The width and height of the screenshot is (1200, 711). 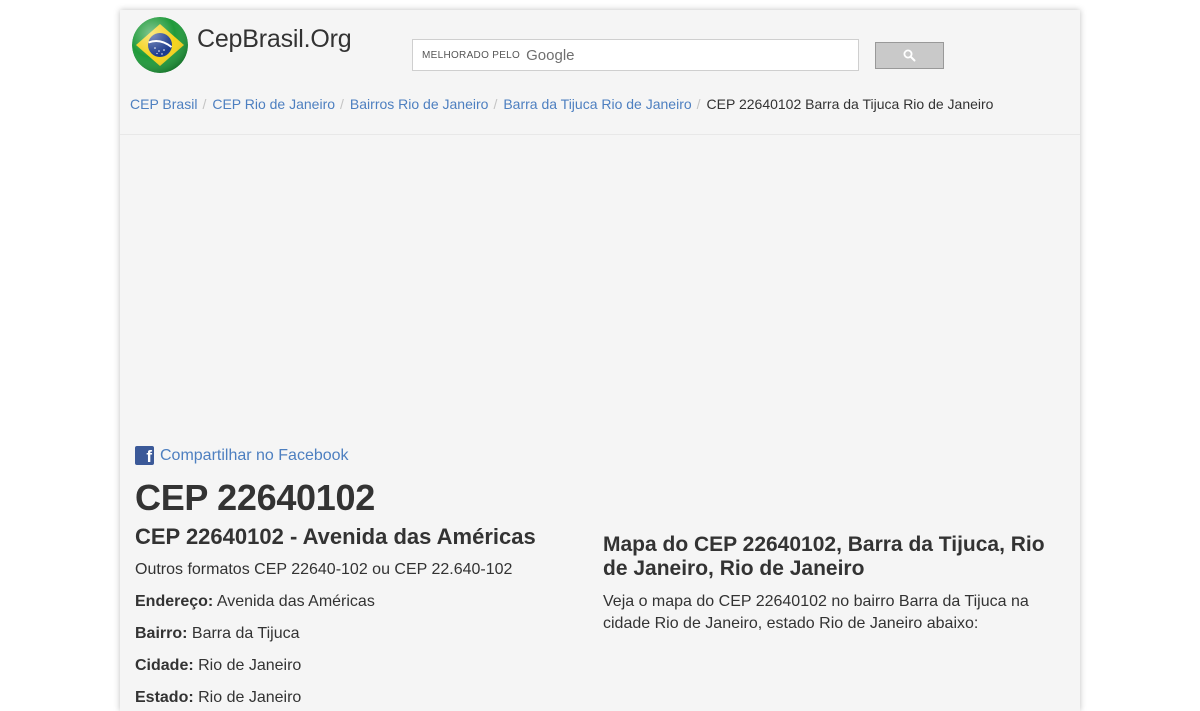 I want to click on search-enhanced-label: MELHORADO PELO, so click(x=471, y=55).